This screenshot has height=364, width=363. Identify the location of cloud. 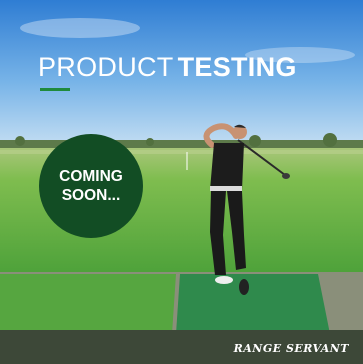
(80, 28).